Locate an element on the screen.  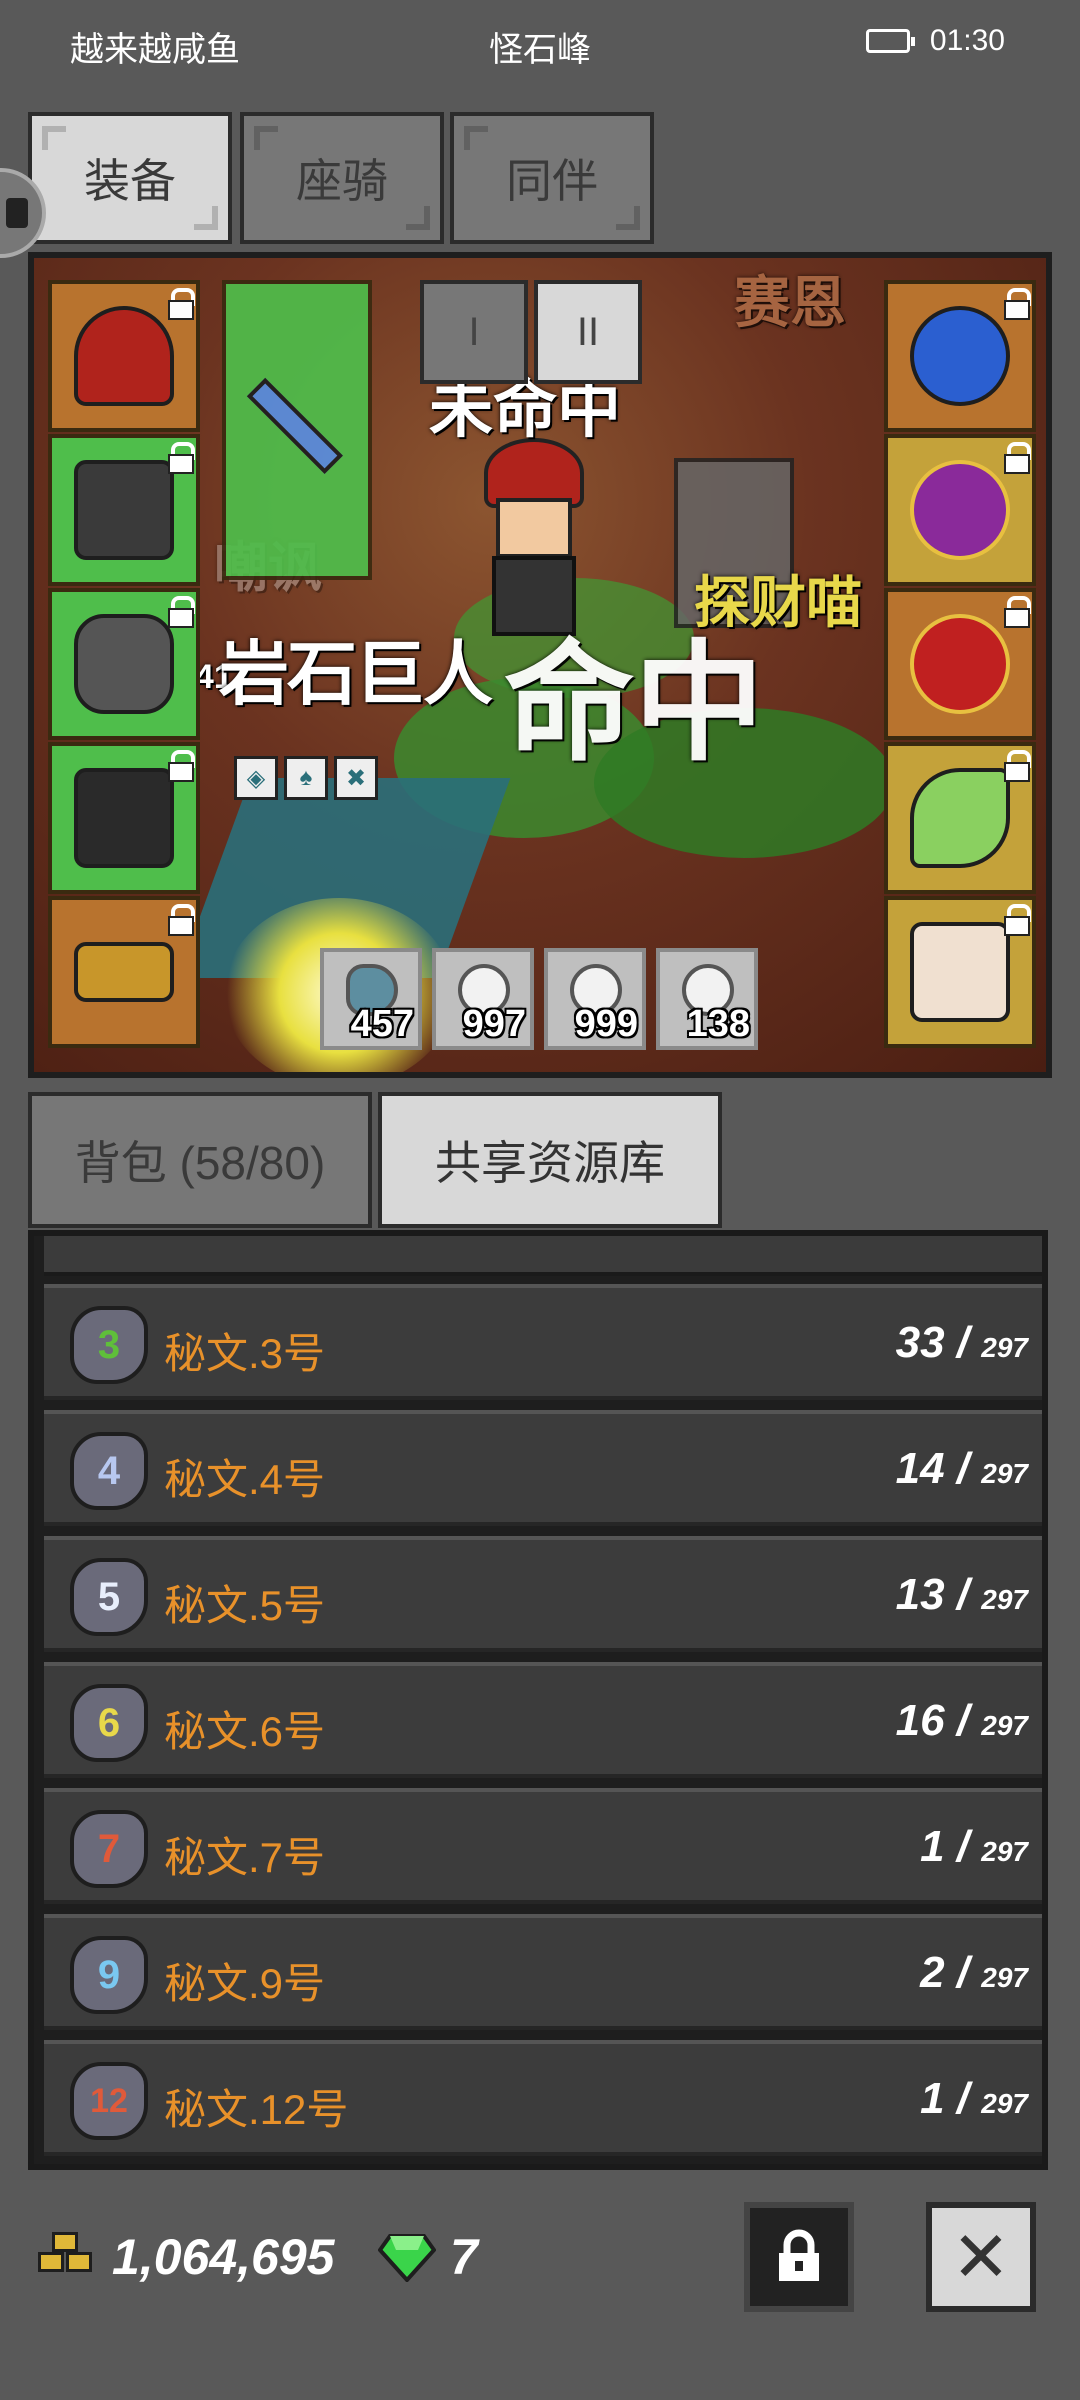
amulet-icon is located at coordinates (960, 356).